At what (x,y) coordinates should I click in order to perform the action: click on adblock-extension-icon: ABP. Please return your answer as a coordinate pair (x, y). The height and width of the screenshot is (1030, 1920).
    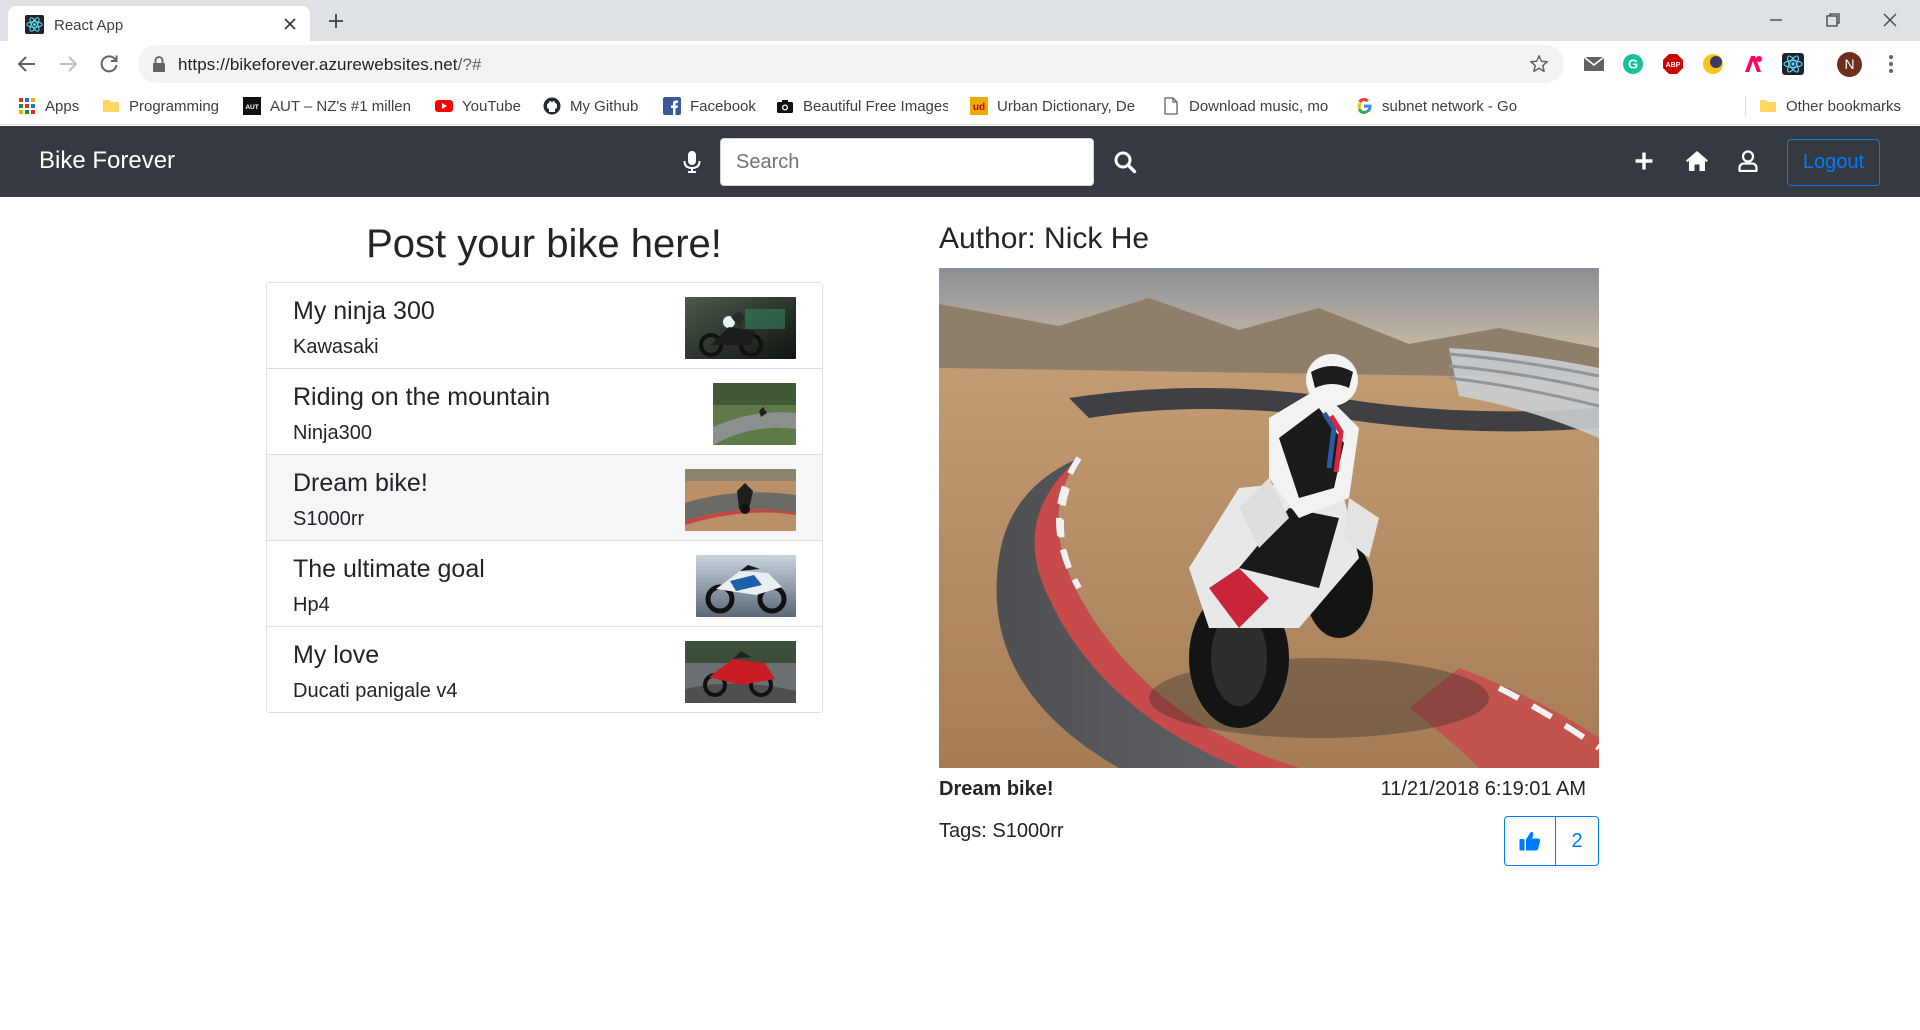
    Looking at the image, I should click on (1673, 64).